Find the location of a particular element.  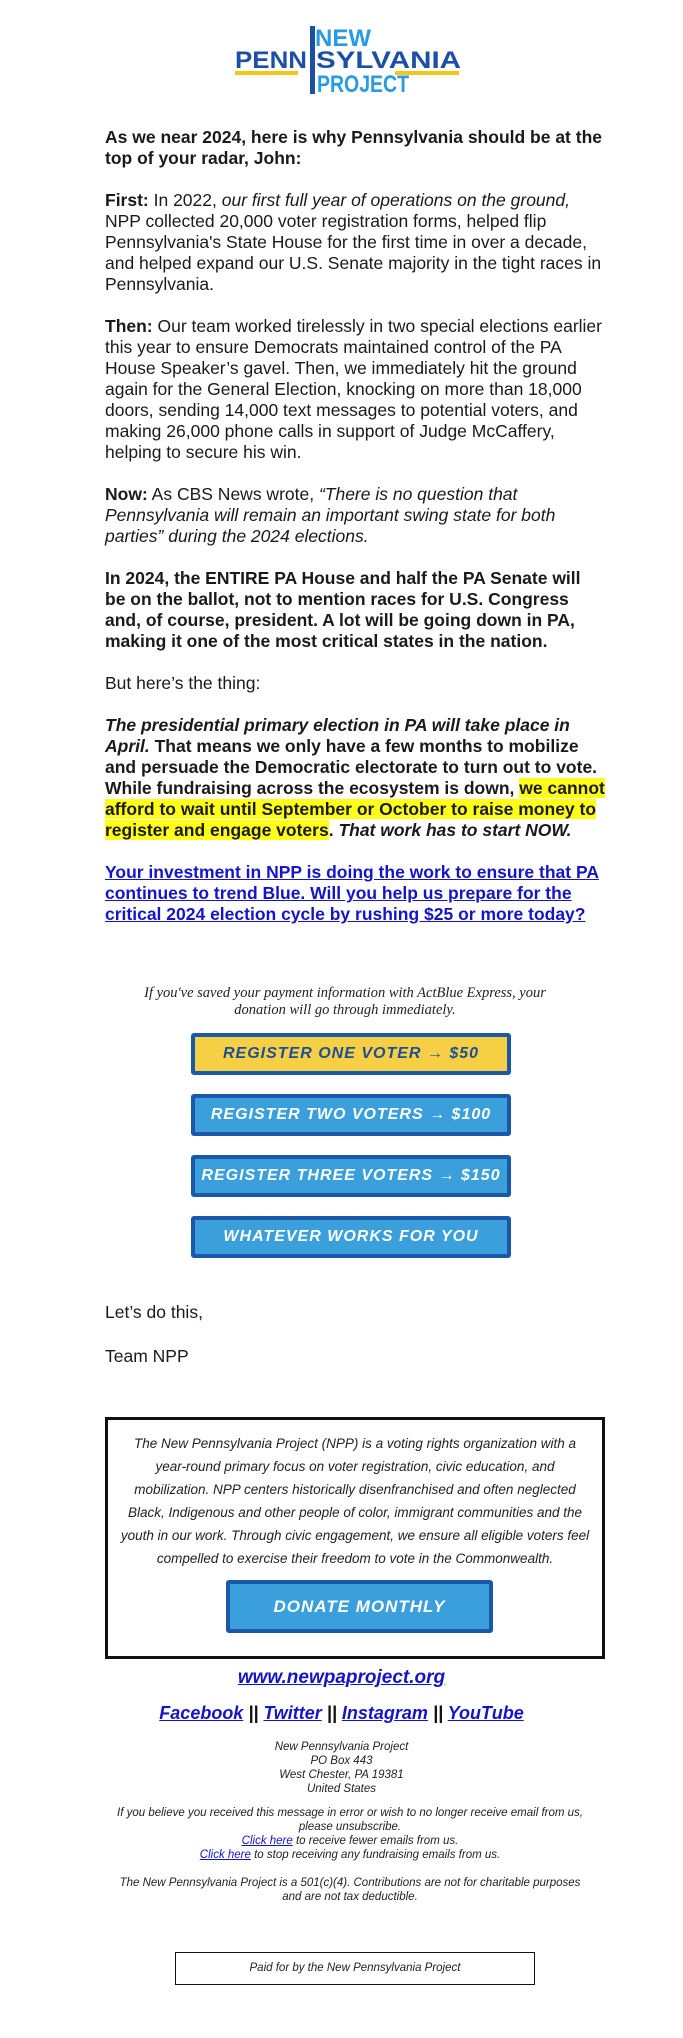

npp-logo: NEW PENN SYLVANIA PROJECT is located at coordinates (350, 58).